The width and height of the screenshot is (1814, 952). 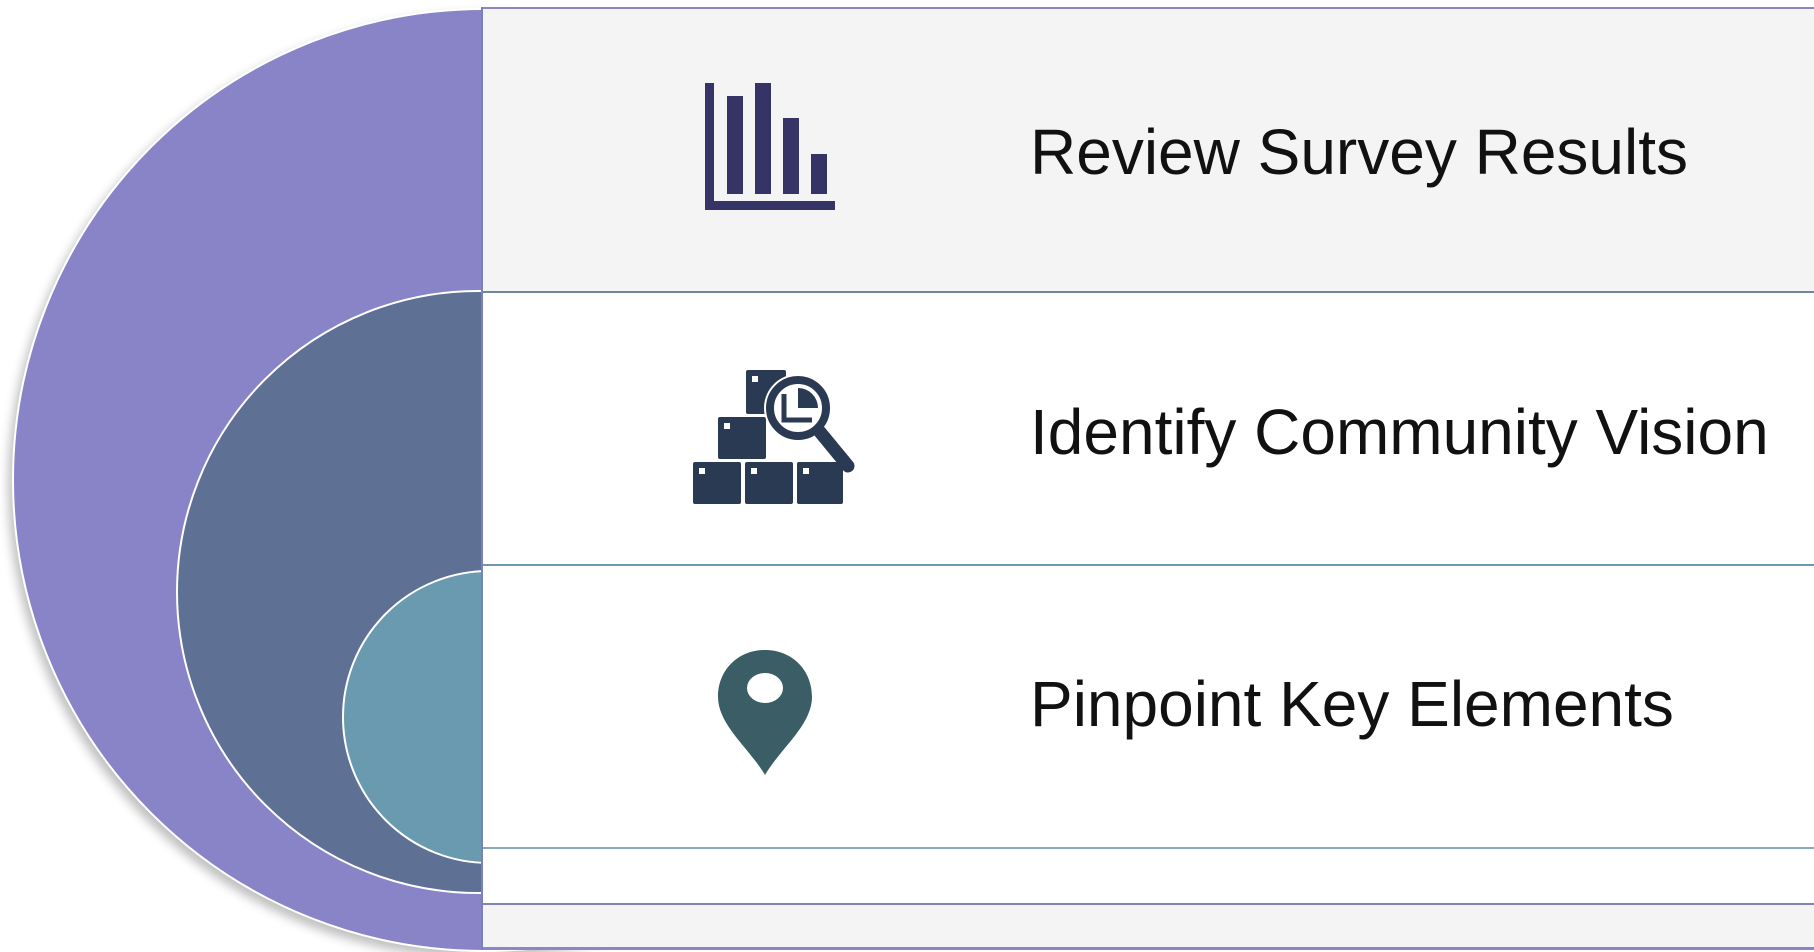 I want to click on chart-axis-x, so click(x=770, y=205).